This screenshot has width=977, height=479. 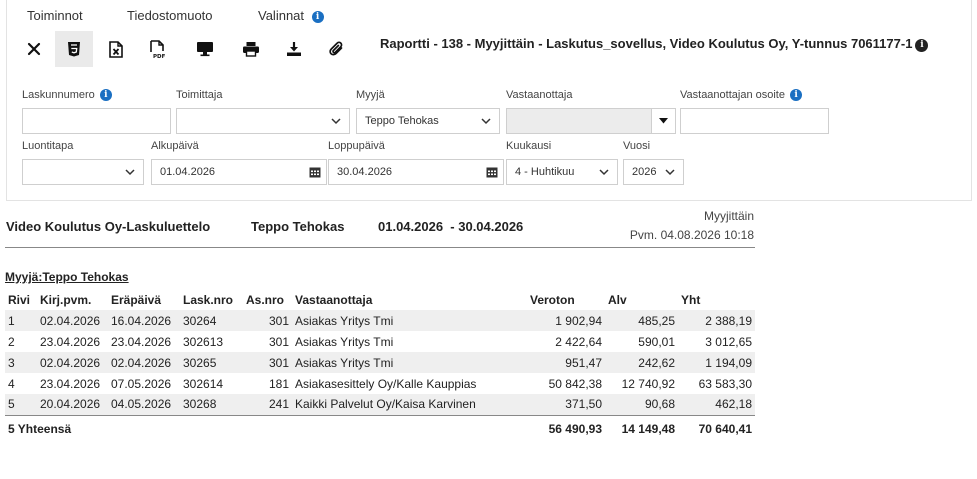 What do you see at coordinates (451, 226) in the screenshot?
I see `report-date-range: 01.04.2026 - 30.04.2026` at bounding box center [451, 226].